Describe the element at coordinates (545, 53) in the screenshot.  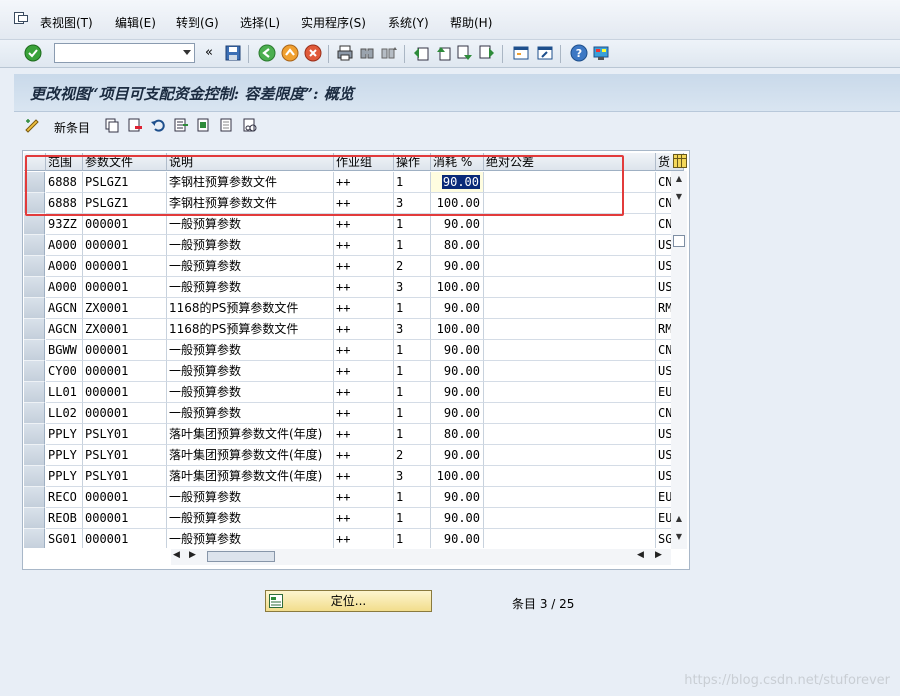
I see `shortcut-icon` at that location.